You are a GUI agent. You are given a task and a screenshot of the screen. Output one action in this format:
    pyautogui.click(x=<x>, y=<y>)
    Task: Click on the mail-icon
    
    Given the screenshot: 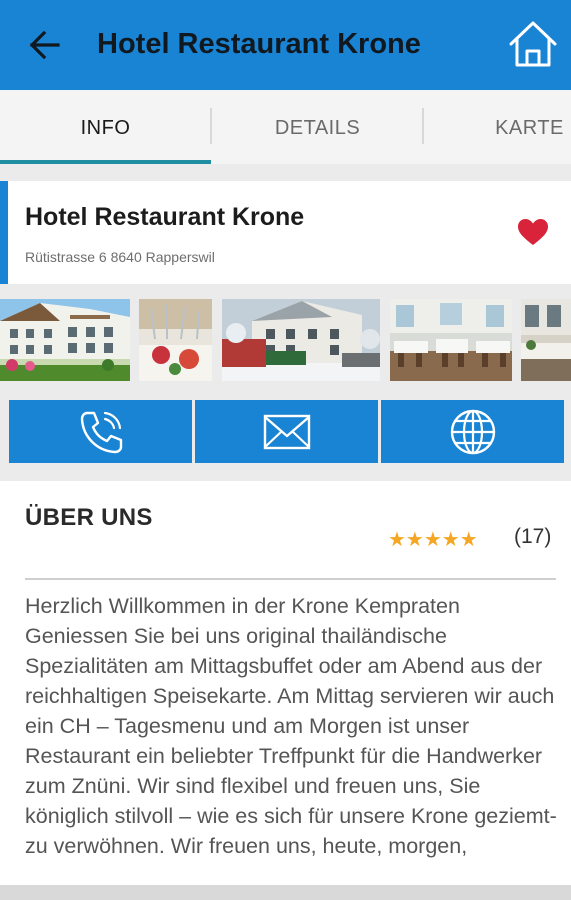 What is the action you would take?
    pyautogui.click(x=286, y=431)
    